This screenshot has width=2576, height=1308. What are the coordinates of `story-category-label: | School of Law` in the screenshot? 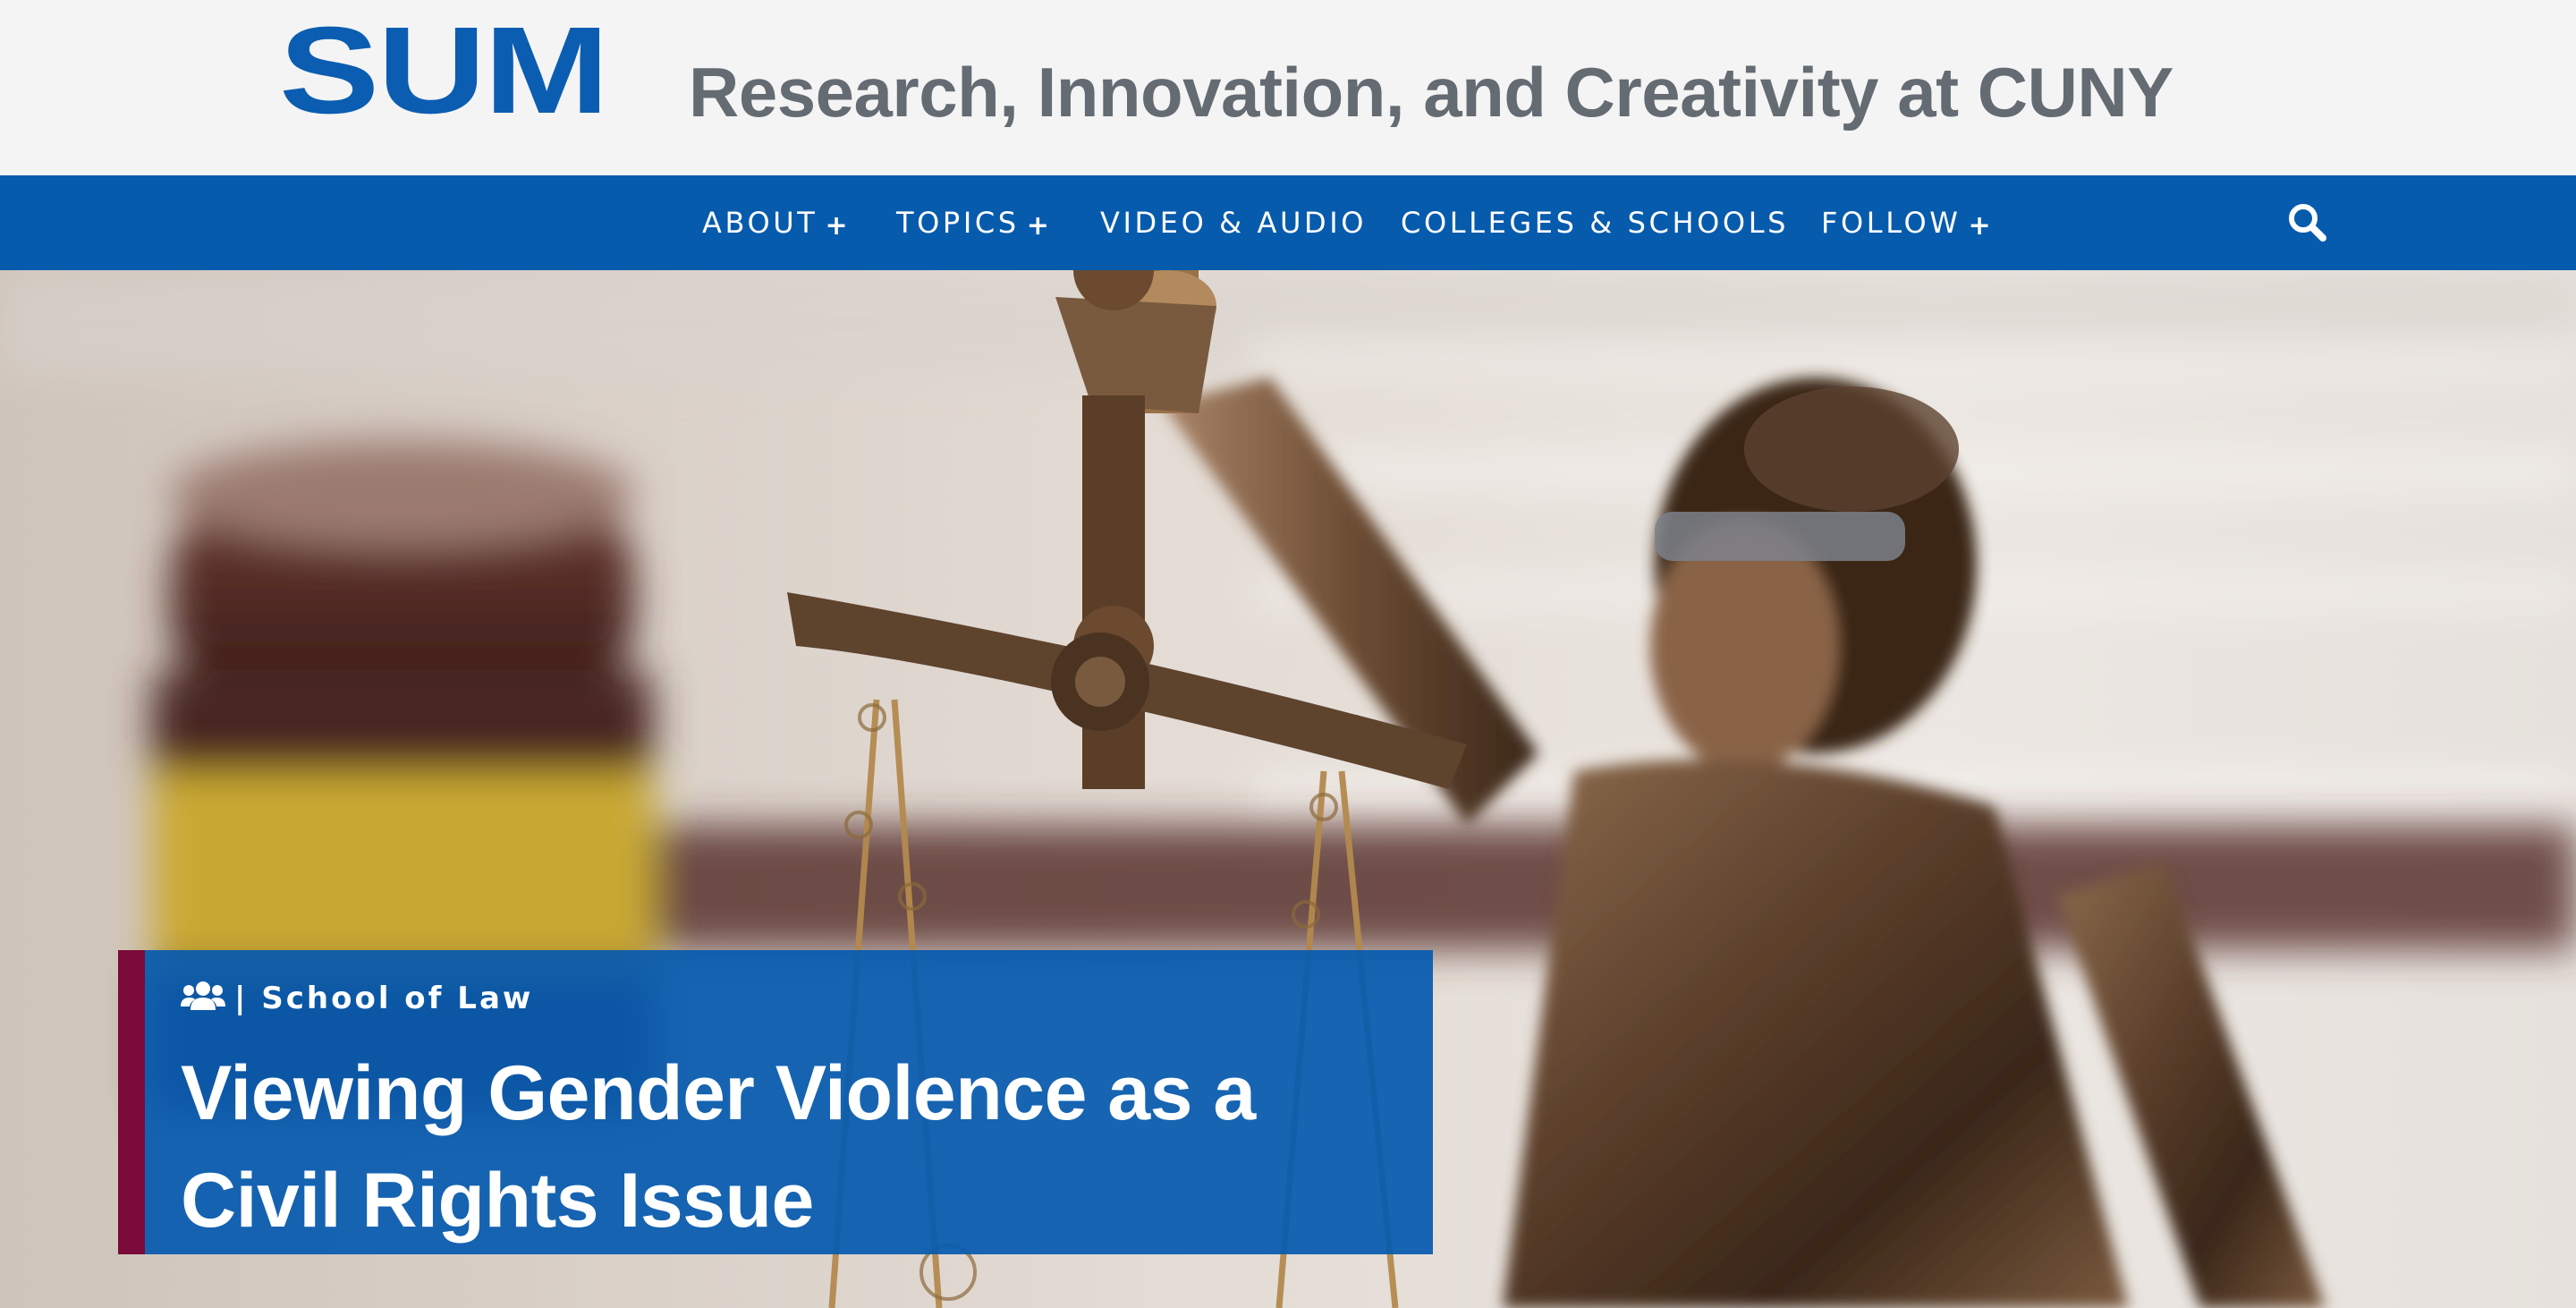 It's located at (383, 998).